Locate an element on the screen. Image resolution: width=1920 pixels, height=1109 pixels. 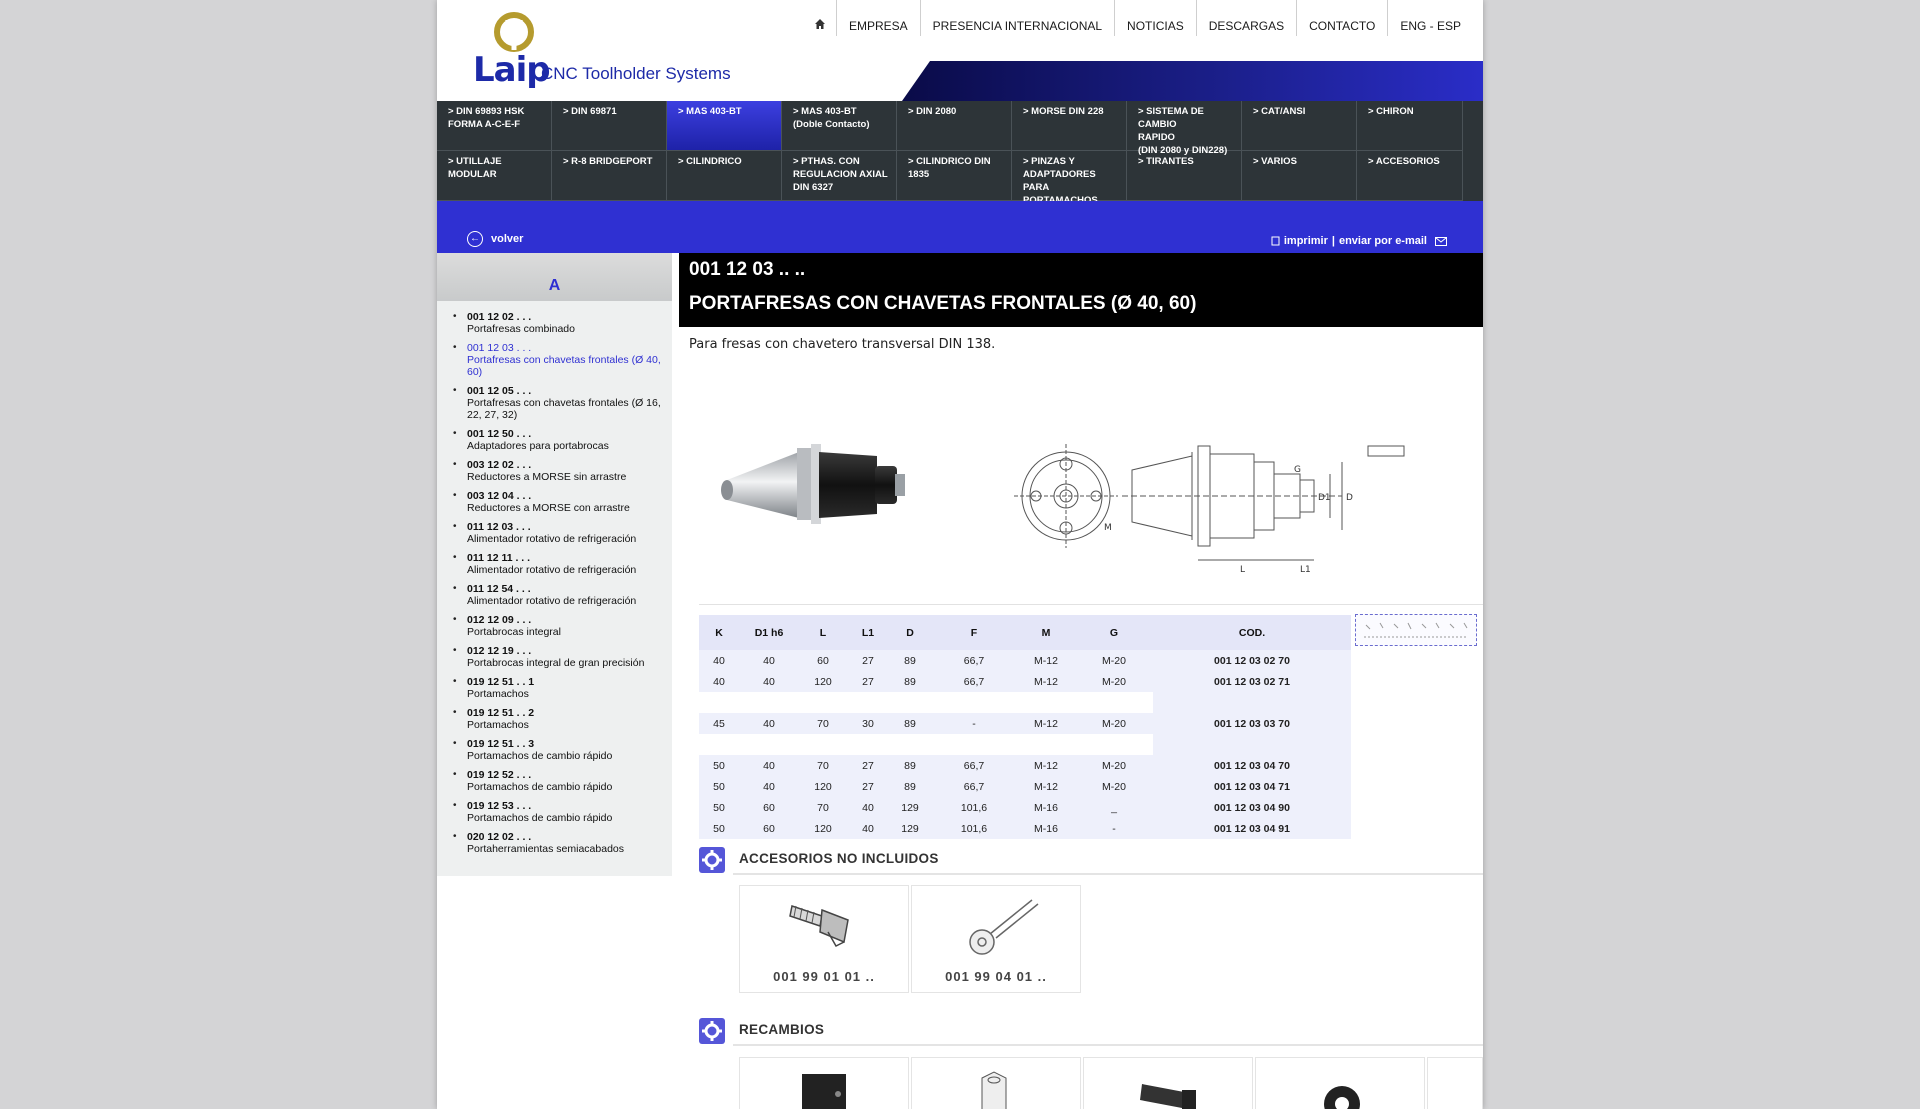
item-desc: Reductores a MORSE con arrastre is located at coordinates (548, 508).